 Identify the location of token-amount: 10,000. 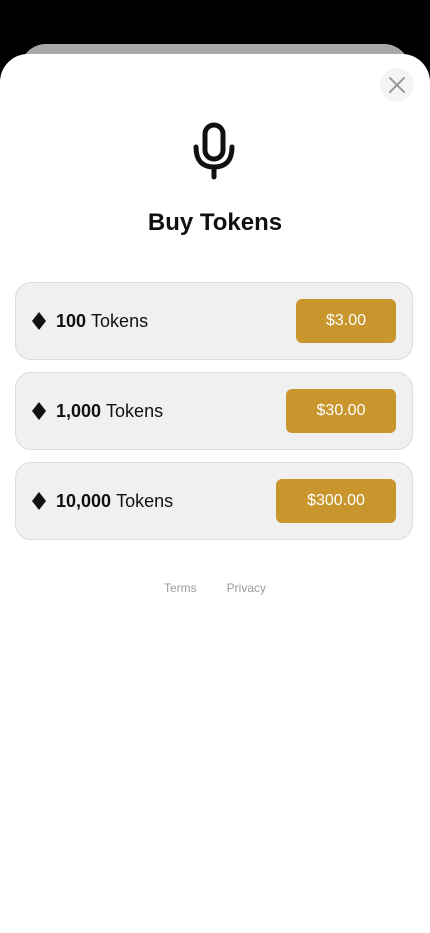
(84, 500).